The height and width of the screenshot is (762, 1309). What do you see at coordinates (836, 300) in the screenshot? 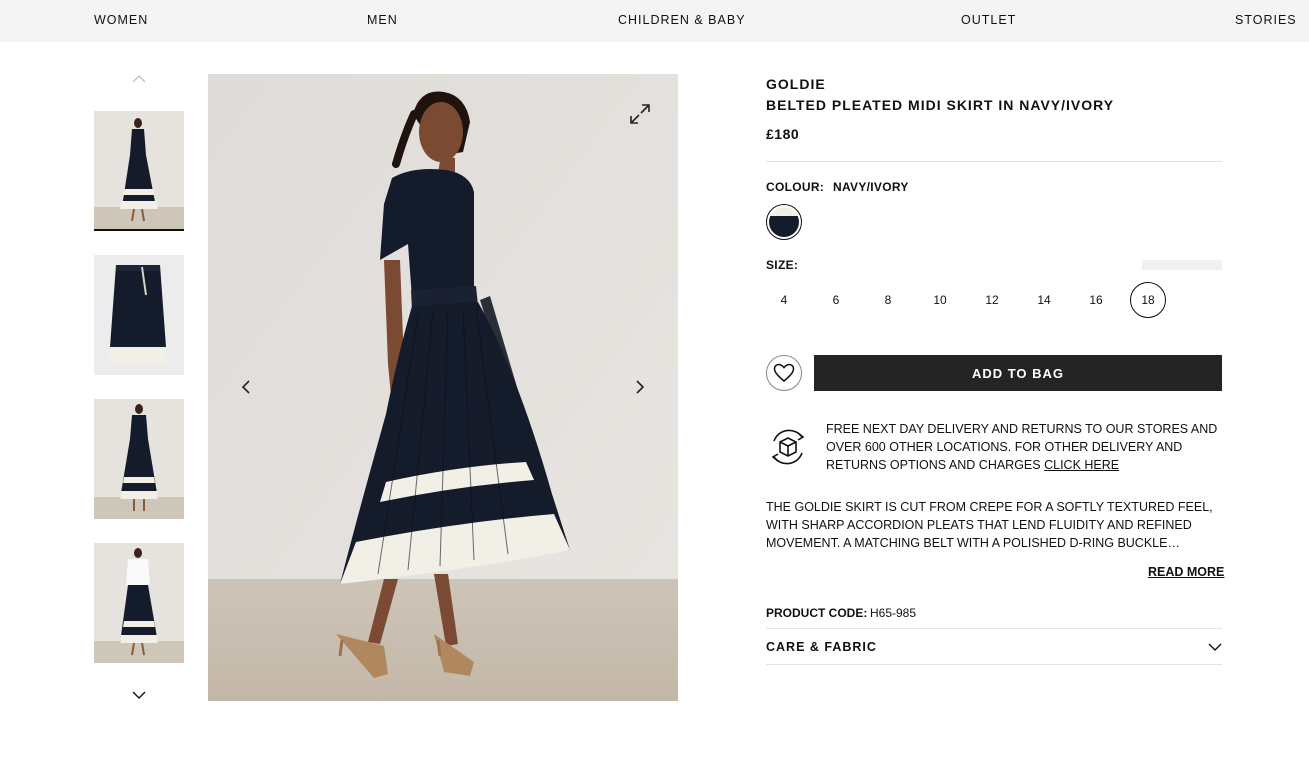
I see `size-option-6: 6` at bounding box center [836, 300].